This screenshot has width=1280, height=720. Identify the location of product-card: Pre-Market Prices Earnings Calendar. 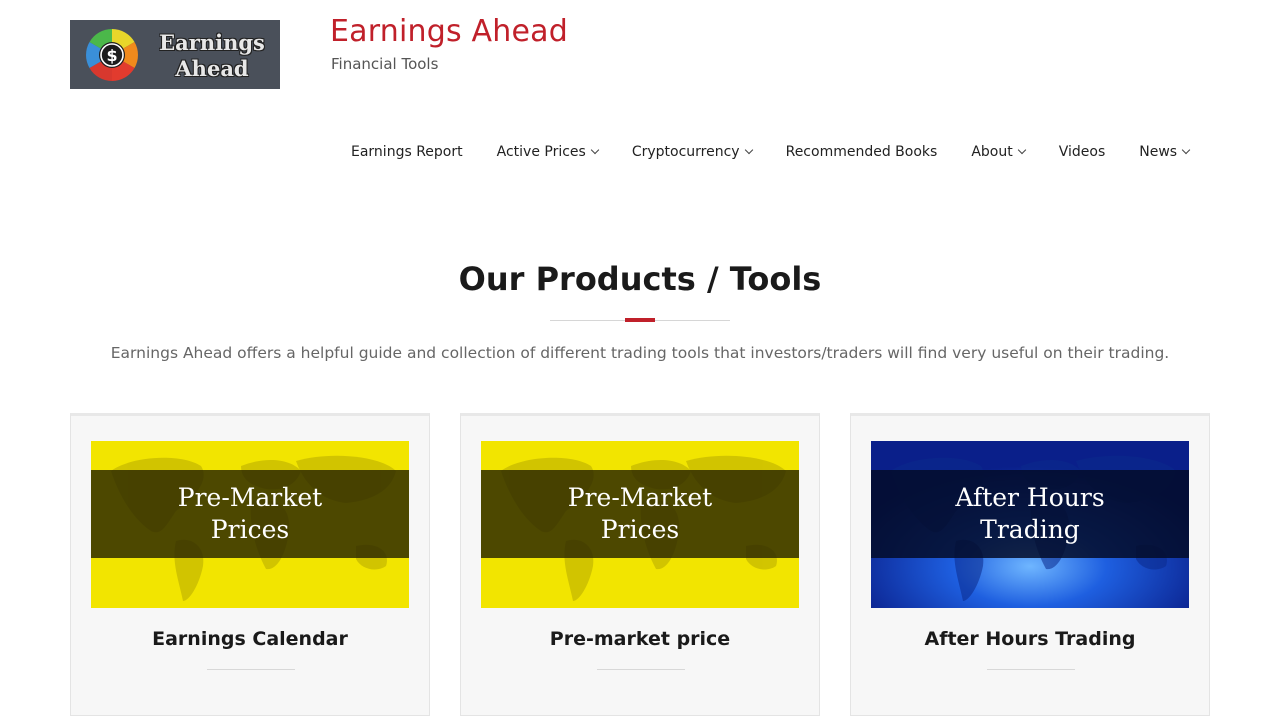
(250, 564).